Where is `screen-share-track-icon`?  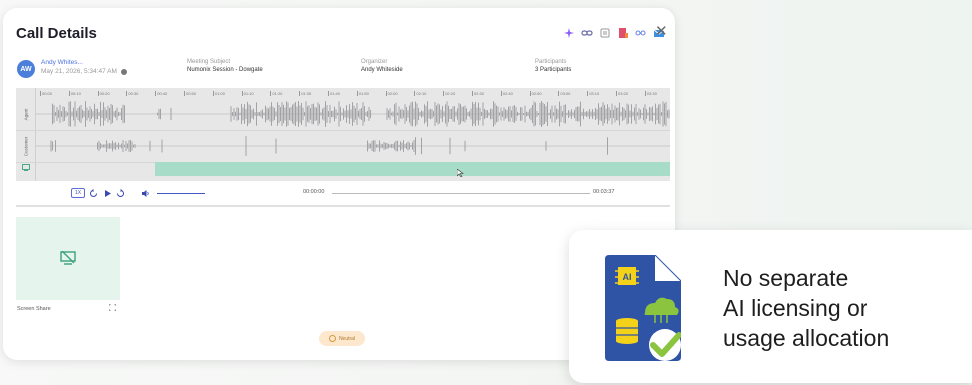
screen-share-track-icon is located at coordinates (26, 167).